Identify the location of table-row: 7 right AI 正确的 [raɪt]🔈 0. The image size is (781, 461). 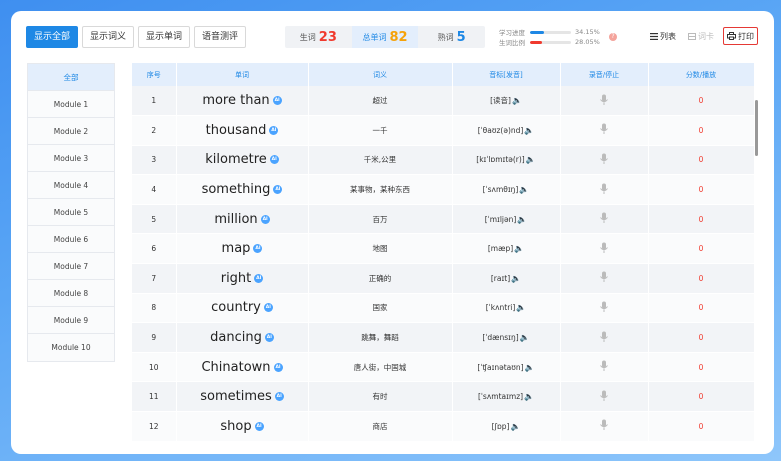
(443, 278).